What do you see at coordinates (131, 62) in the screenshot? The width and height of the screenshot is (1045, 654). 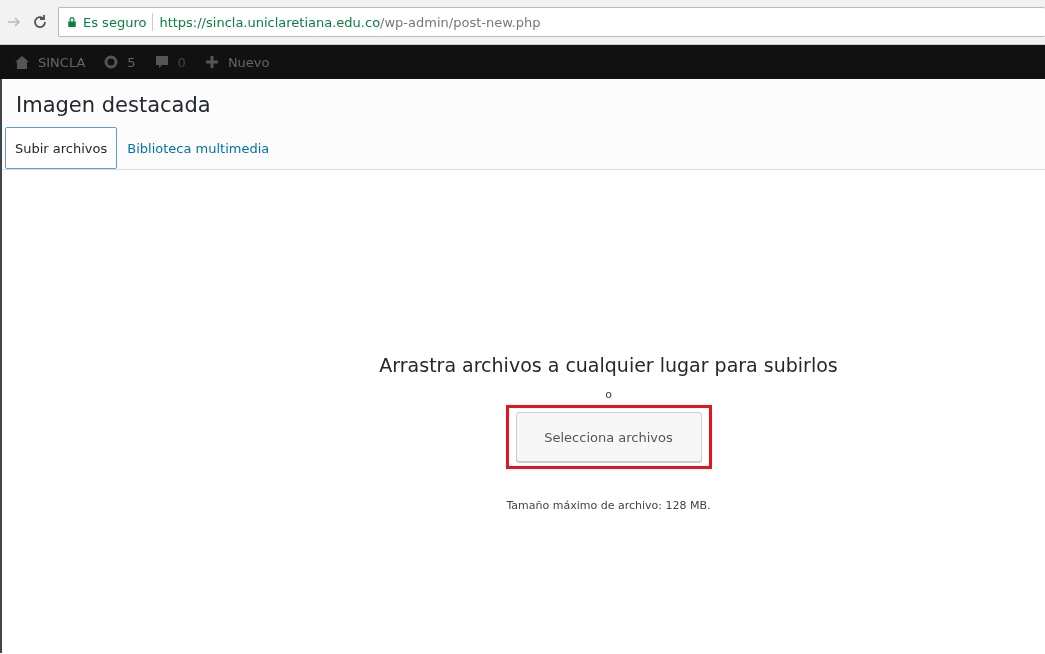 I see `updates-count: 5` at bounding box center [131, 62].